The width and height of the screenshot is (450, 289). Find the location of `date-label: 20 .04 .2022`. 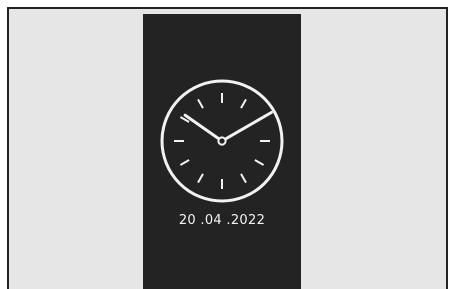

date-label: 20 .04 .2022 is located at coordinates (222, 220).